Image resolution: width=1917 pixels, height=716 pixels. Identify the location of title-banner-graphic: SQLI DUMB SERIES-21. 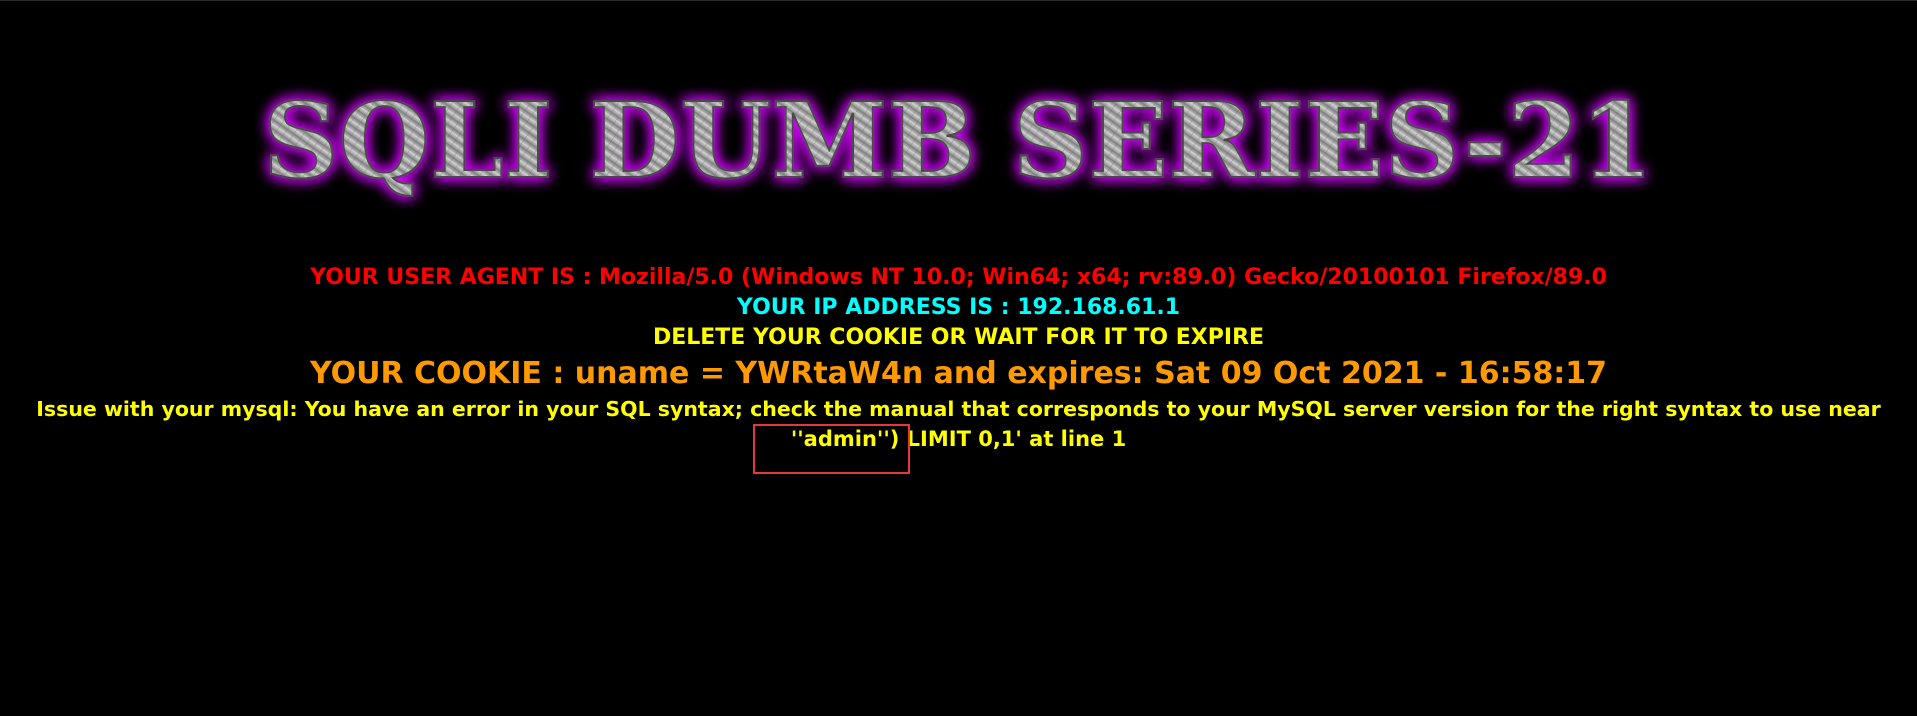
(958, 141).